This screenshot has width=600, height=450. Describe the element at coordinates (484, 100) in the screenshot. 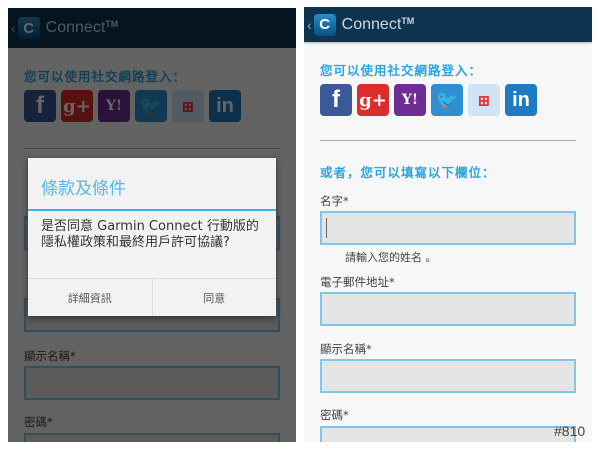

I see `windows-icon: ⊞` at that location.